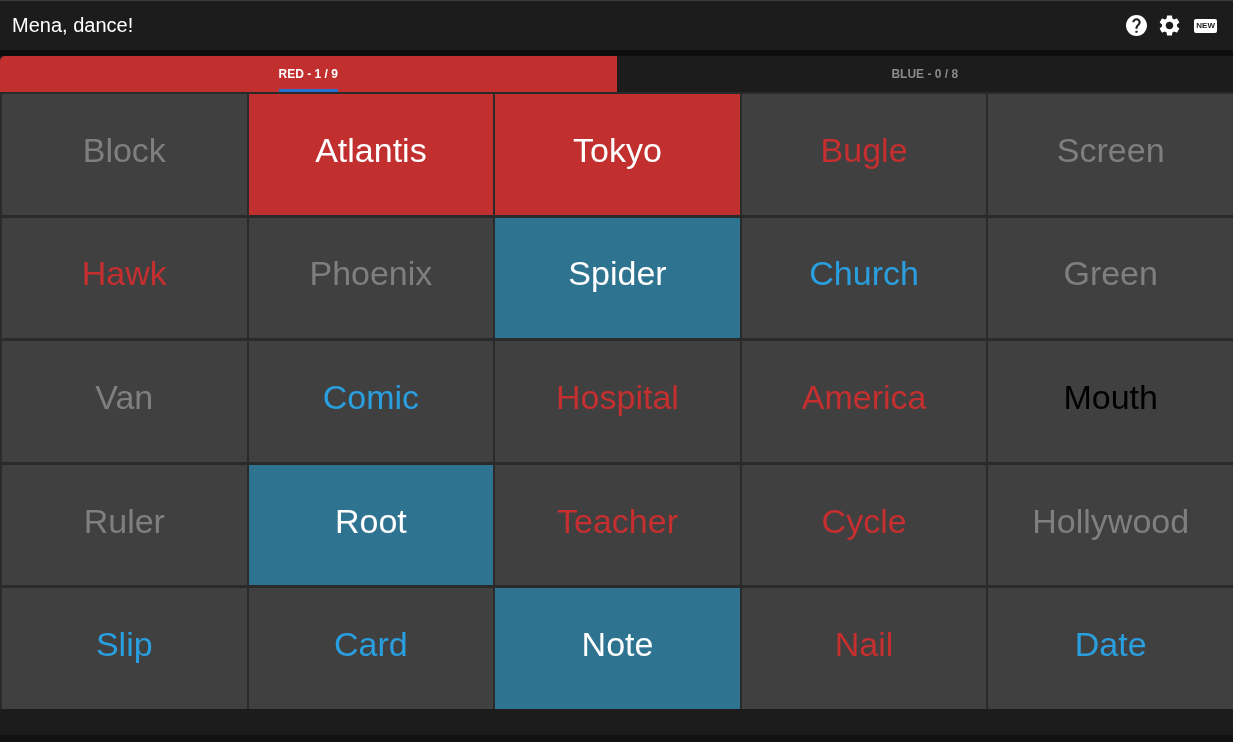 The height and width of the screenshot is (742, 1233). I want to click on word-card: Van, so click(124, 401).